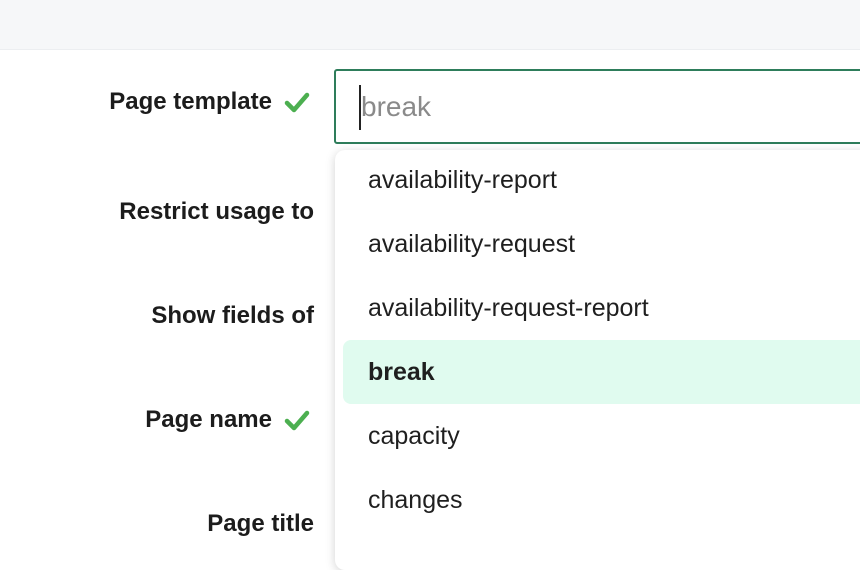 The width and height of the screenshot is (860, 570). What do you see at coordinates (599, 107) in the screenshot?
I see `page-template-input` at bounding box center [599, 107].